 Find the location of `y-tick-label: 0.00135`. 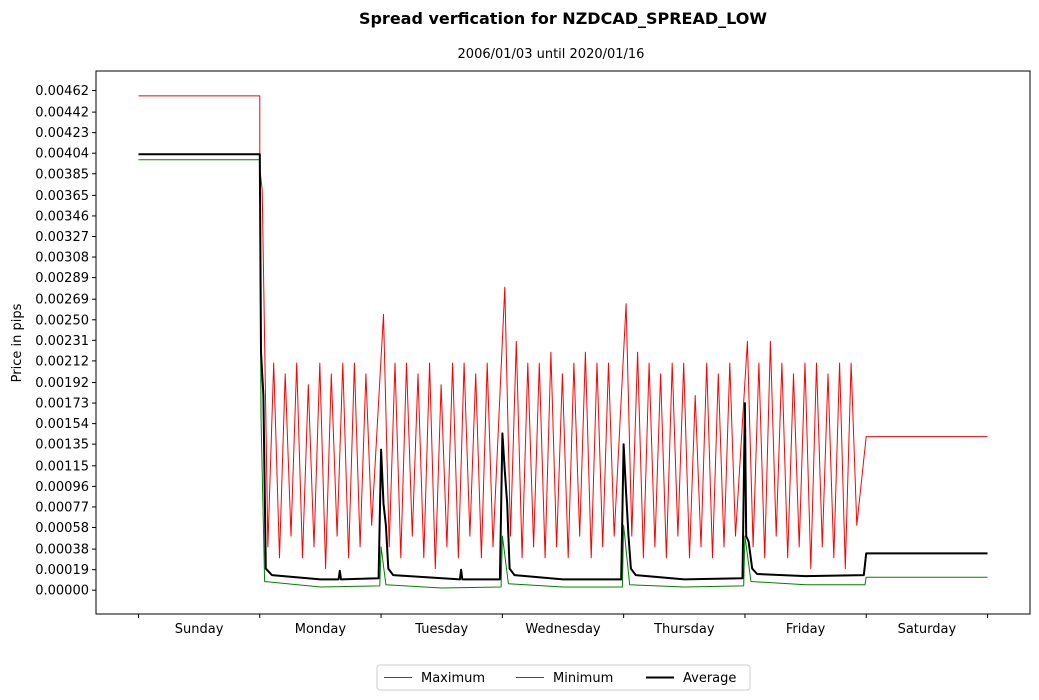

y-tick-label: 0.00135 is located at coordinates (62, 445).